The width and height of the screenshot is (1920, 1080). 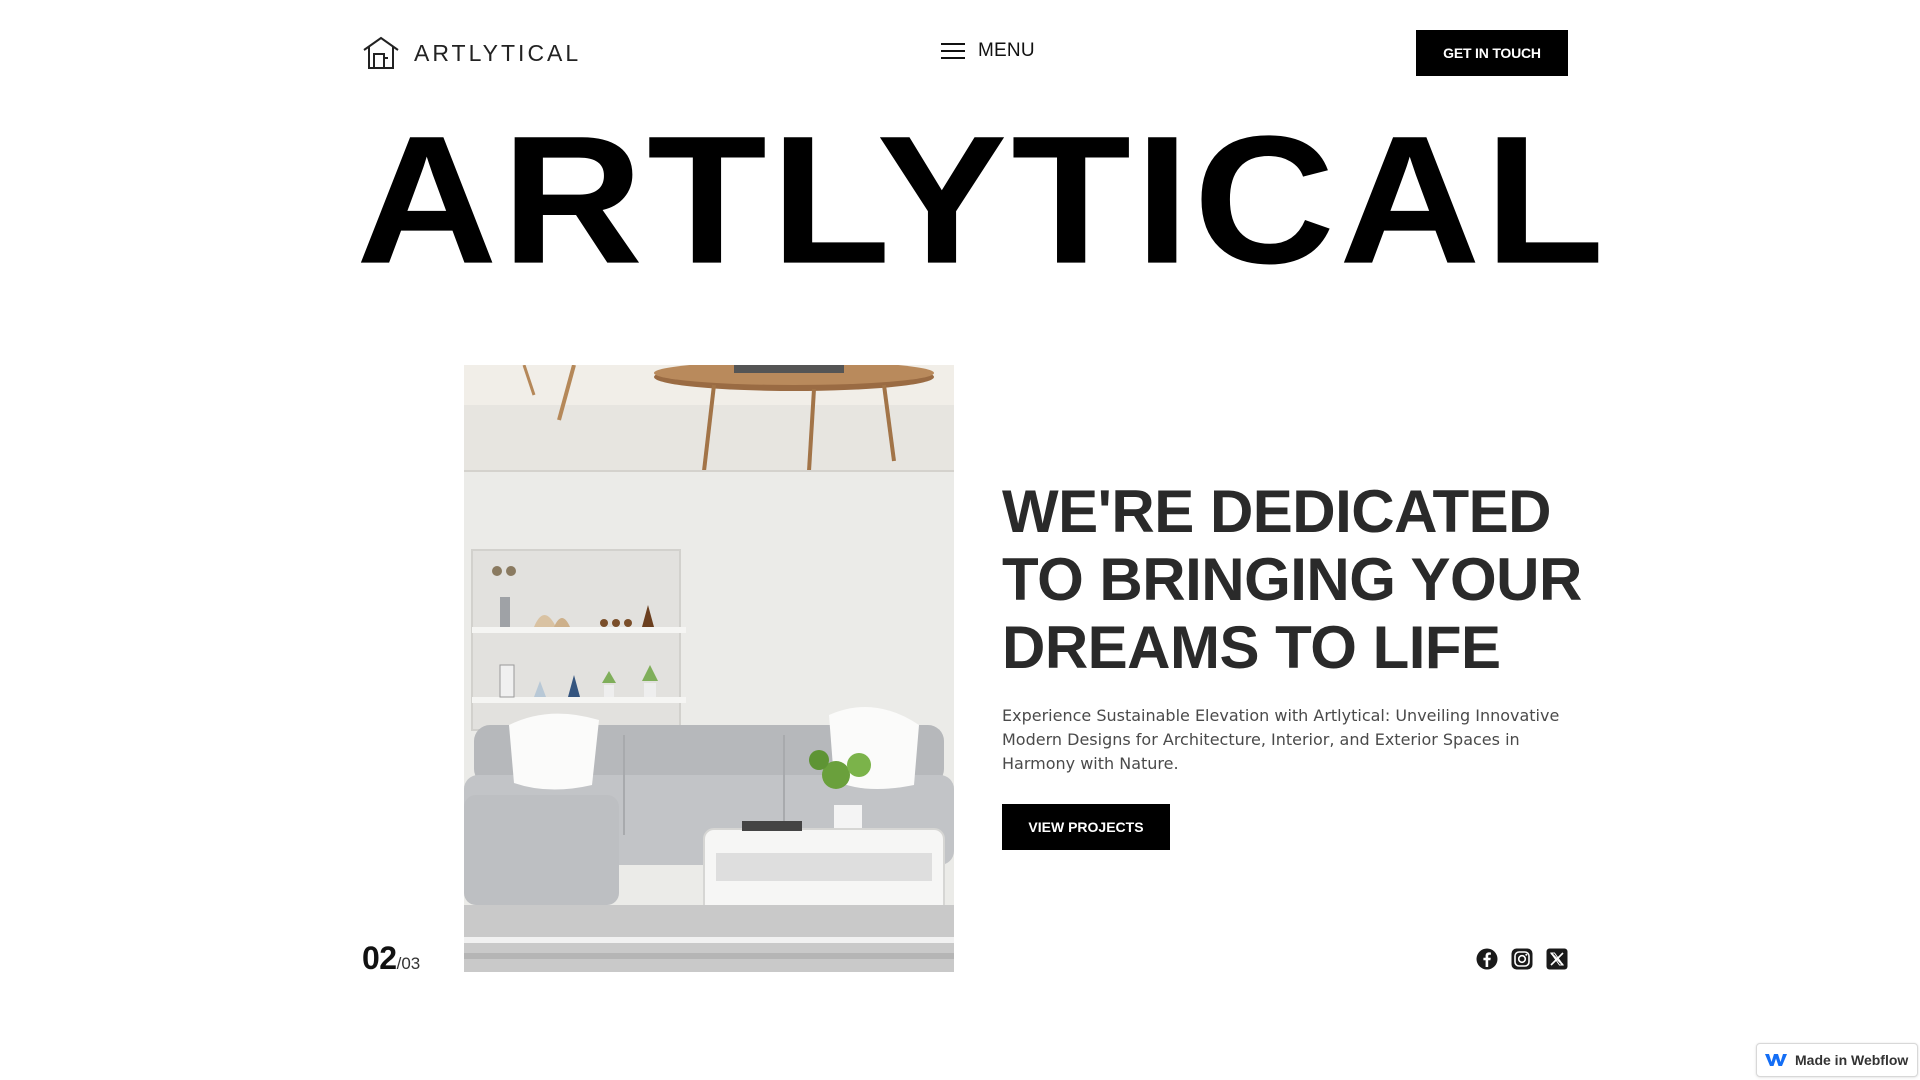 What do you see at coordinates (982, 200) in the screenshot?
I see `hero-big-title: ARTLYTICAL` at bounding box center [982, 200].